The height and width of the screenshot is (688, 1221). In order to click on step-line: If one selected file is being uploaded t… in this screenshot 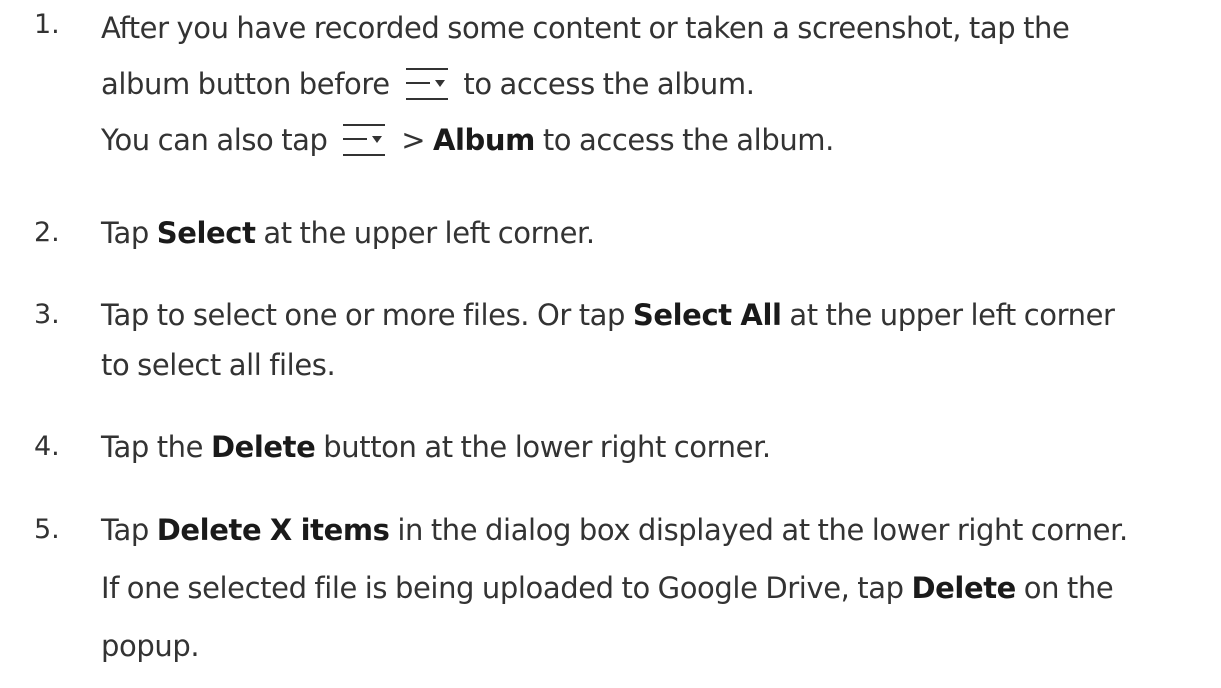, I will do `click(656, 588)`.